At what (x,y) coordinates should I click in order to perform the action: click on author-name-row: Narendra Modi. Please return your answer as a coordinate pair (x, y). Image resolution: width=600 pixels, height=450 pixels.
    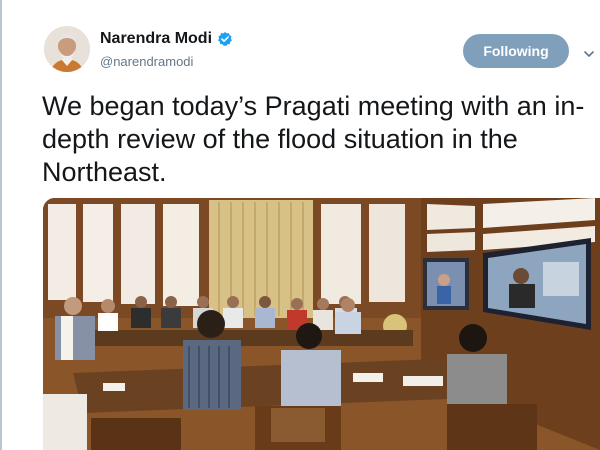
    Looking at the image, I should click on (166, 39).